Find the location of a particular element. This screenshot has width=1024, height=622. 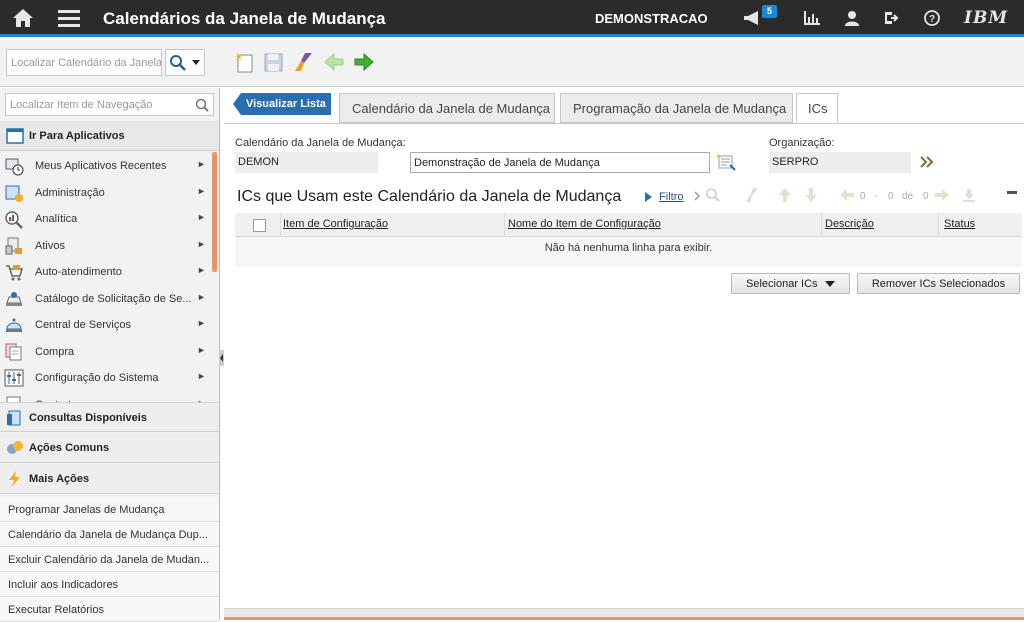

go-to-apps-header: Ir Para Aplicativos is located at coordinates (109, 136).